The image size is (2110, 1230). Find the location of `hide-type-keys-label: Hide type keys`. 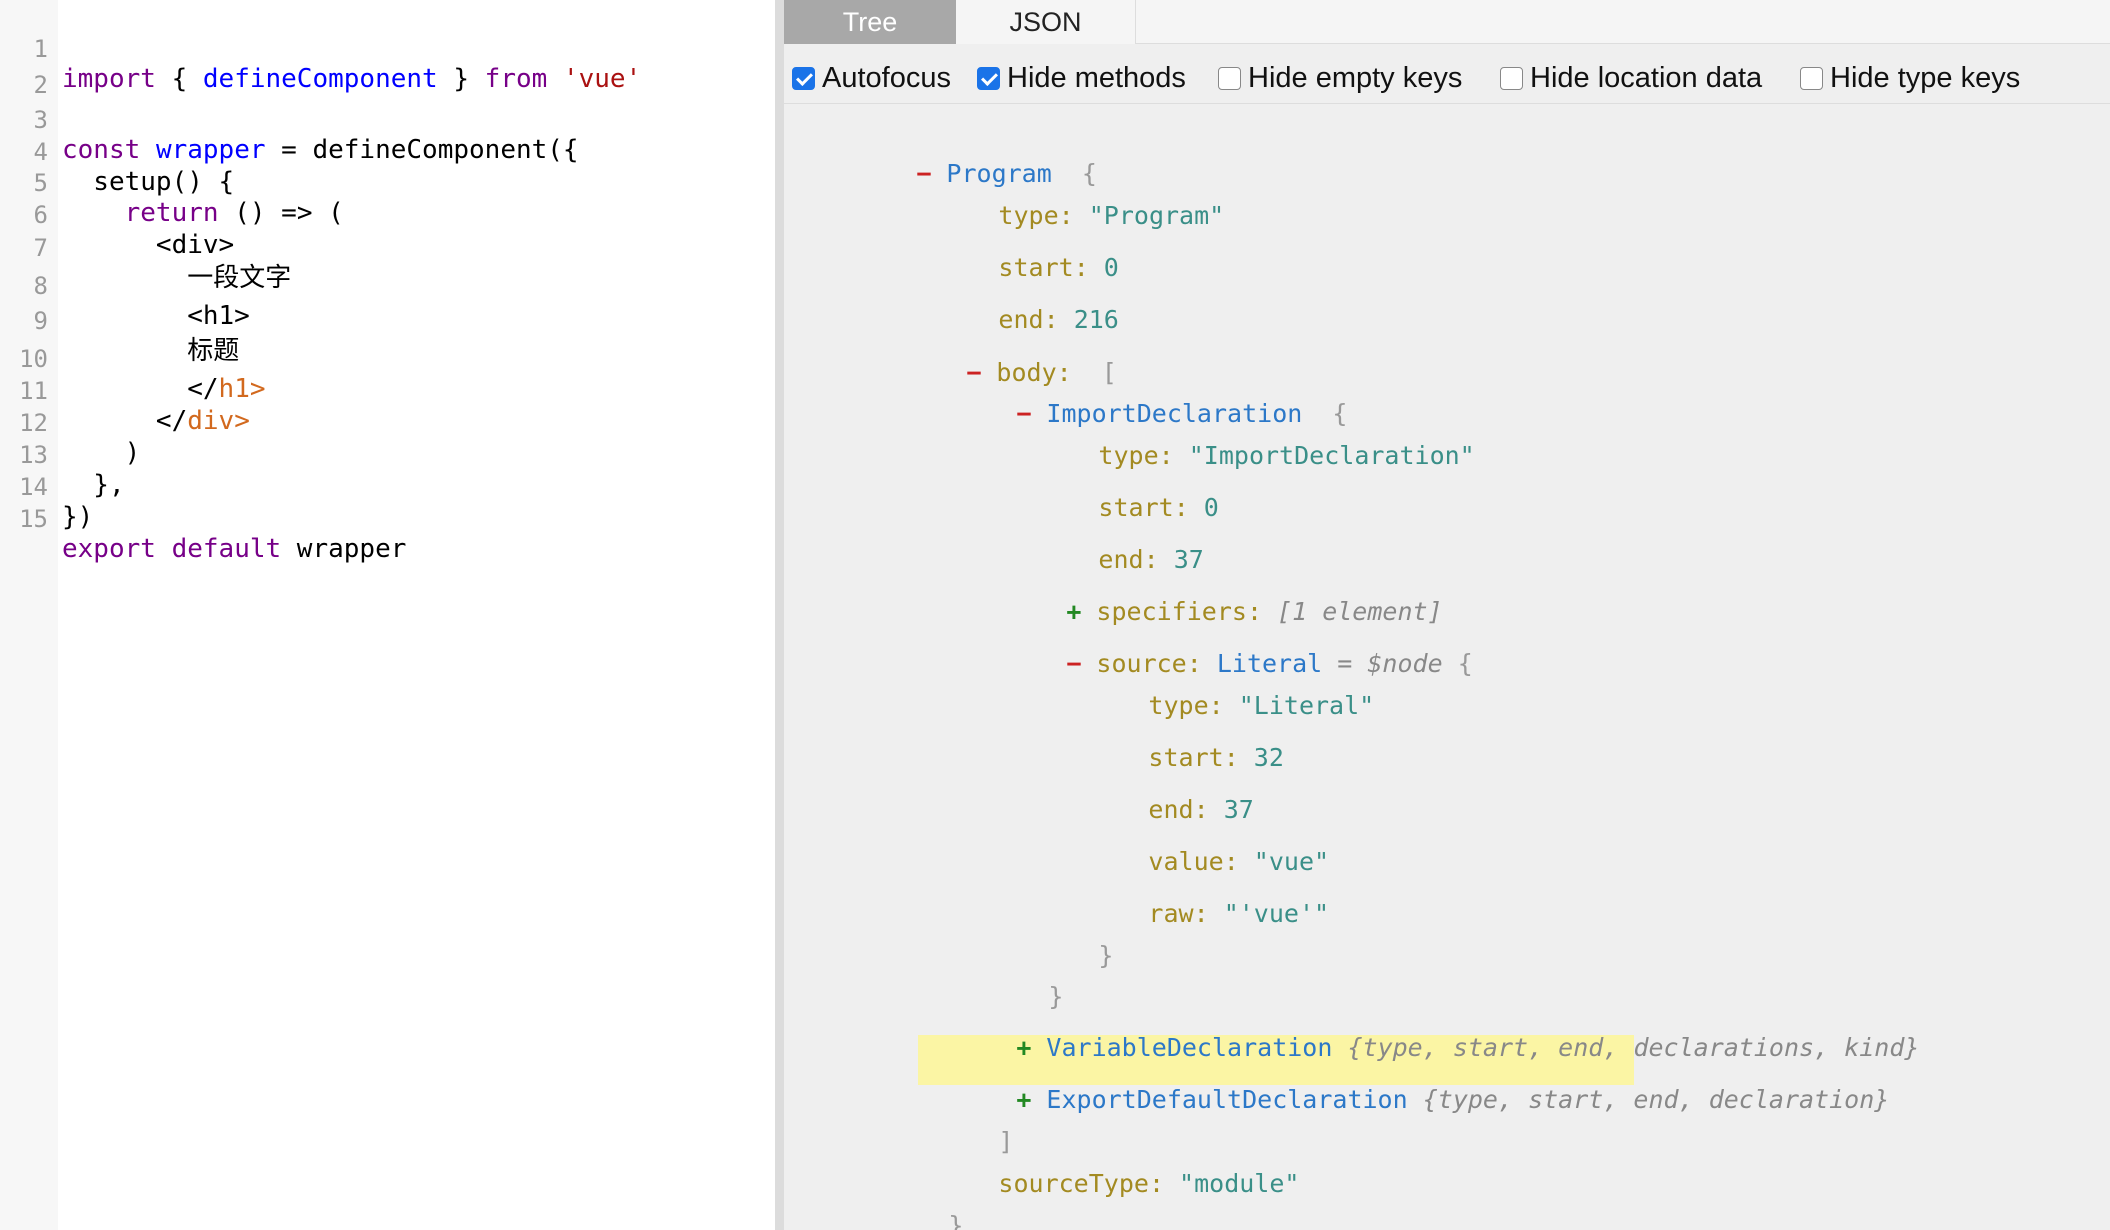

hide-type-keys-label: Hide type keys is located at coordinates (1925, 78).